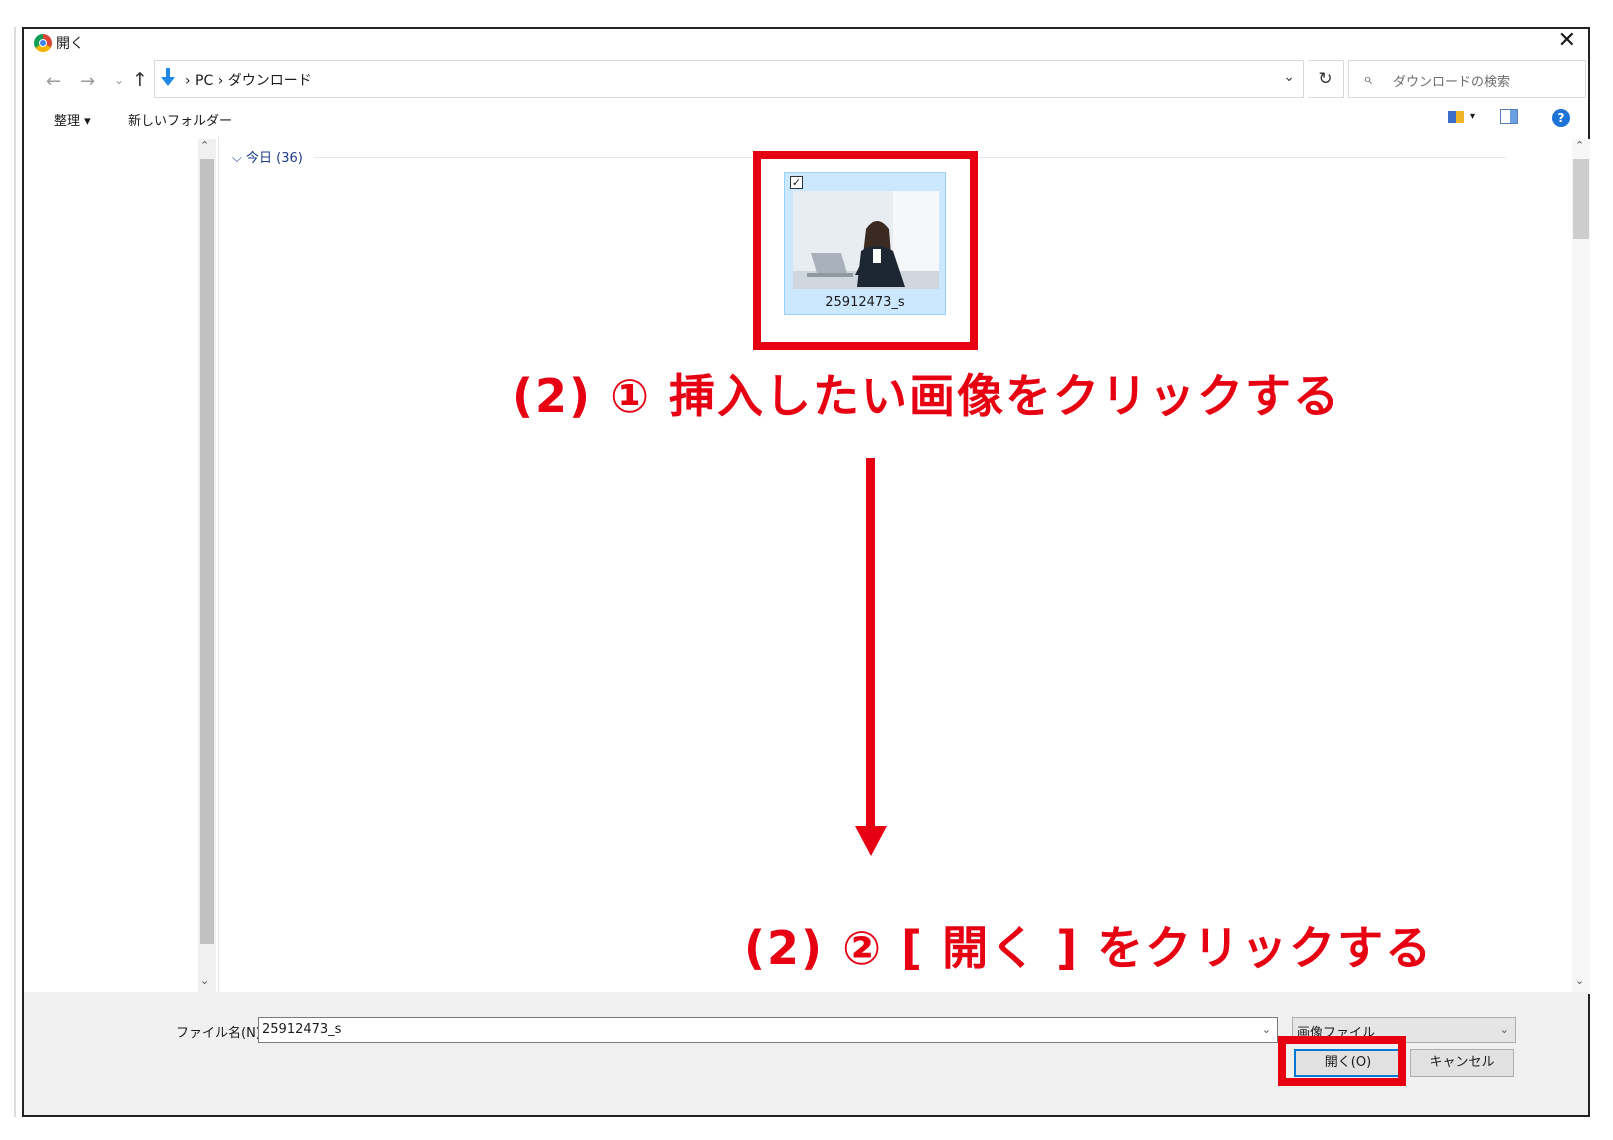 The image size is (1613, 1140). I want to click on search-input: ⌕ ダウンロードの検索, so click(1467, 79).